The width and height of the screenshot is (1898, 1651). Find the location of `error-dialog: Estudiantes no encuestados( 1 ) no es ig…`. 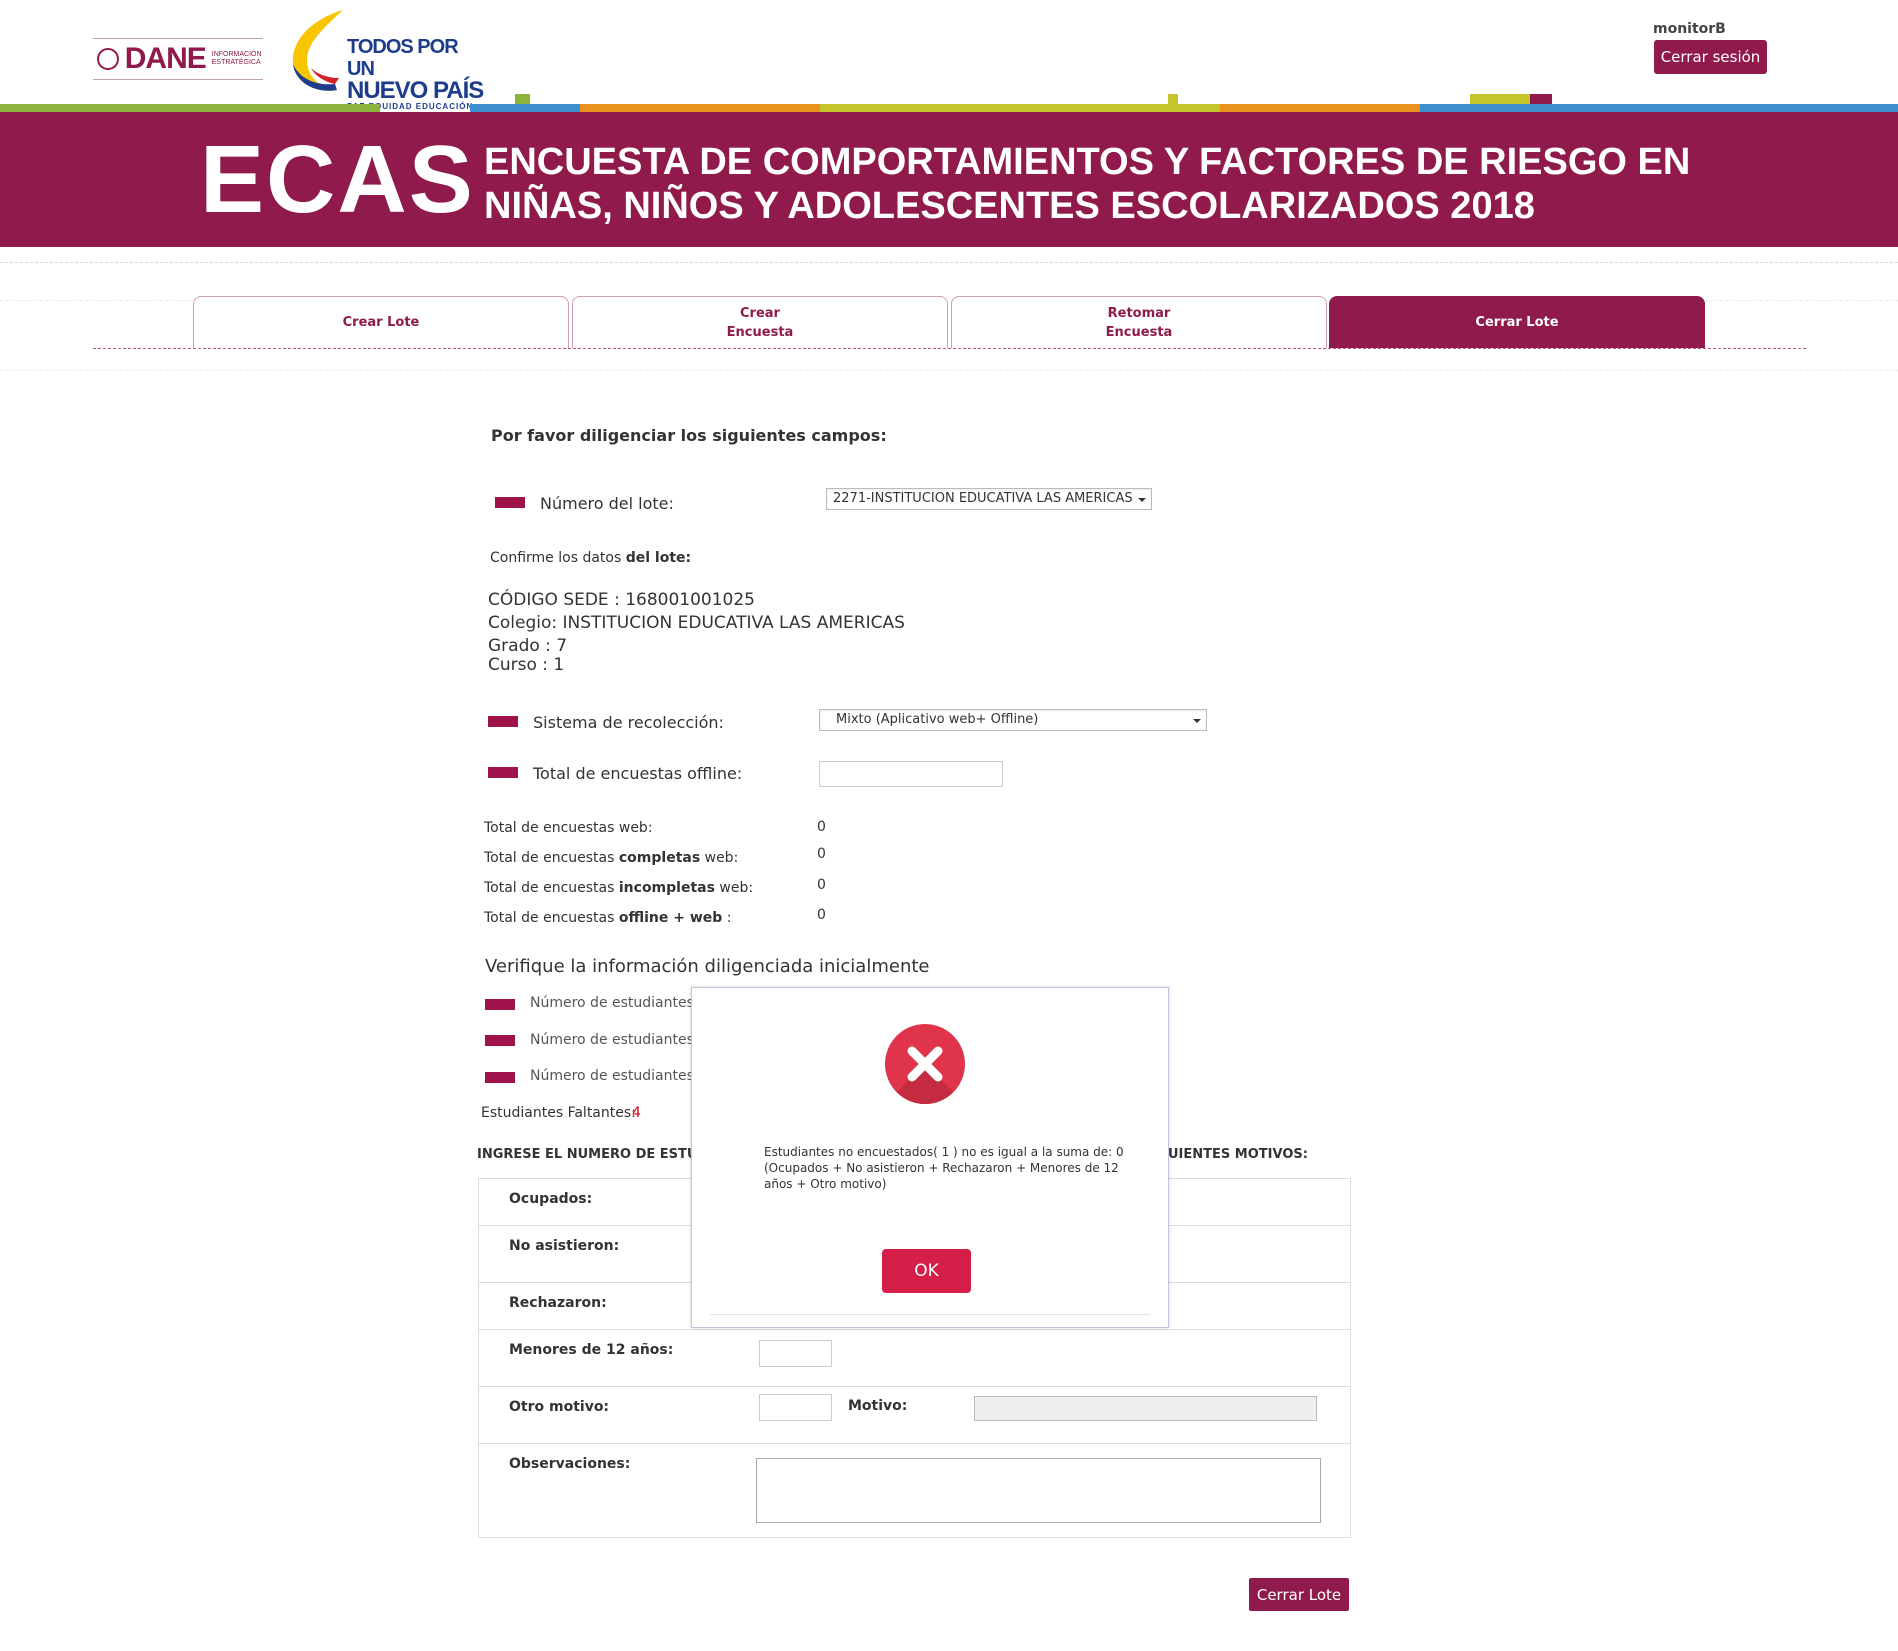

error-dialog: Estudiantes no encuestados( 1 ) no es ig… is located at coordinates (930, 1157).